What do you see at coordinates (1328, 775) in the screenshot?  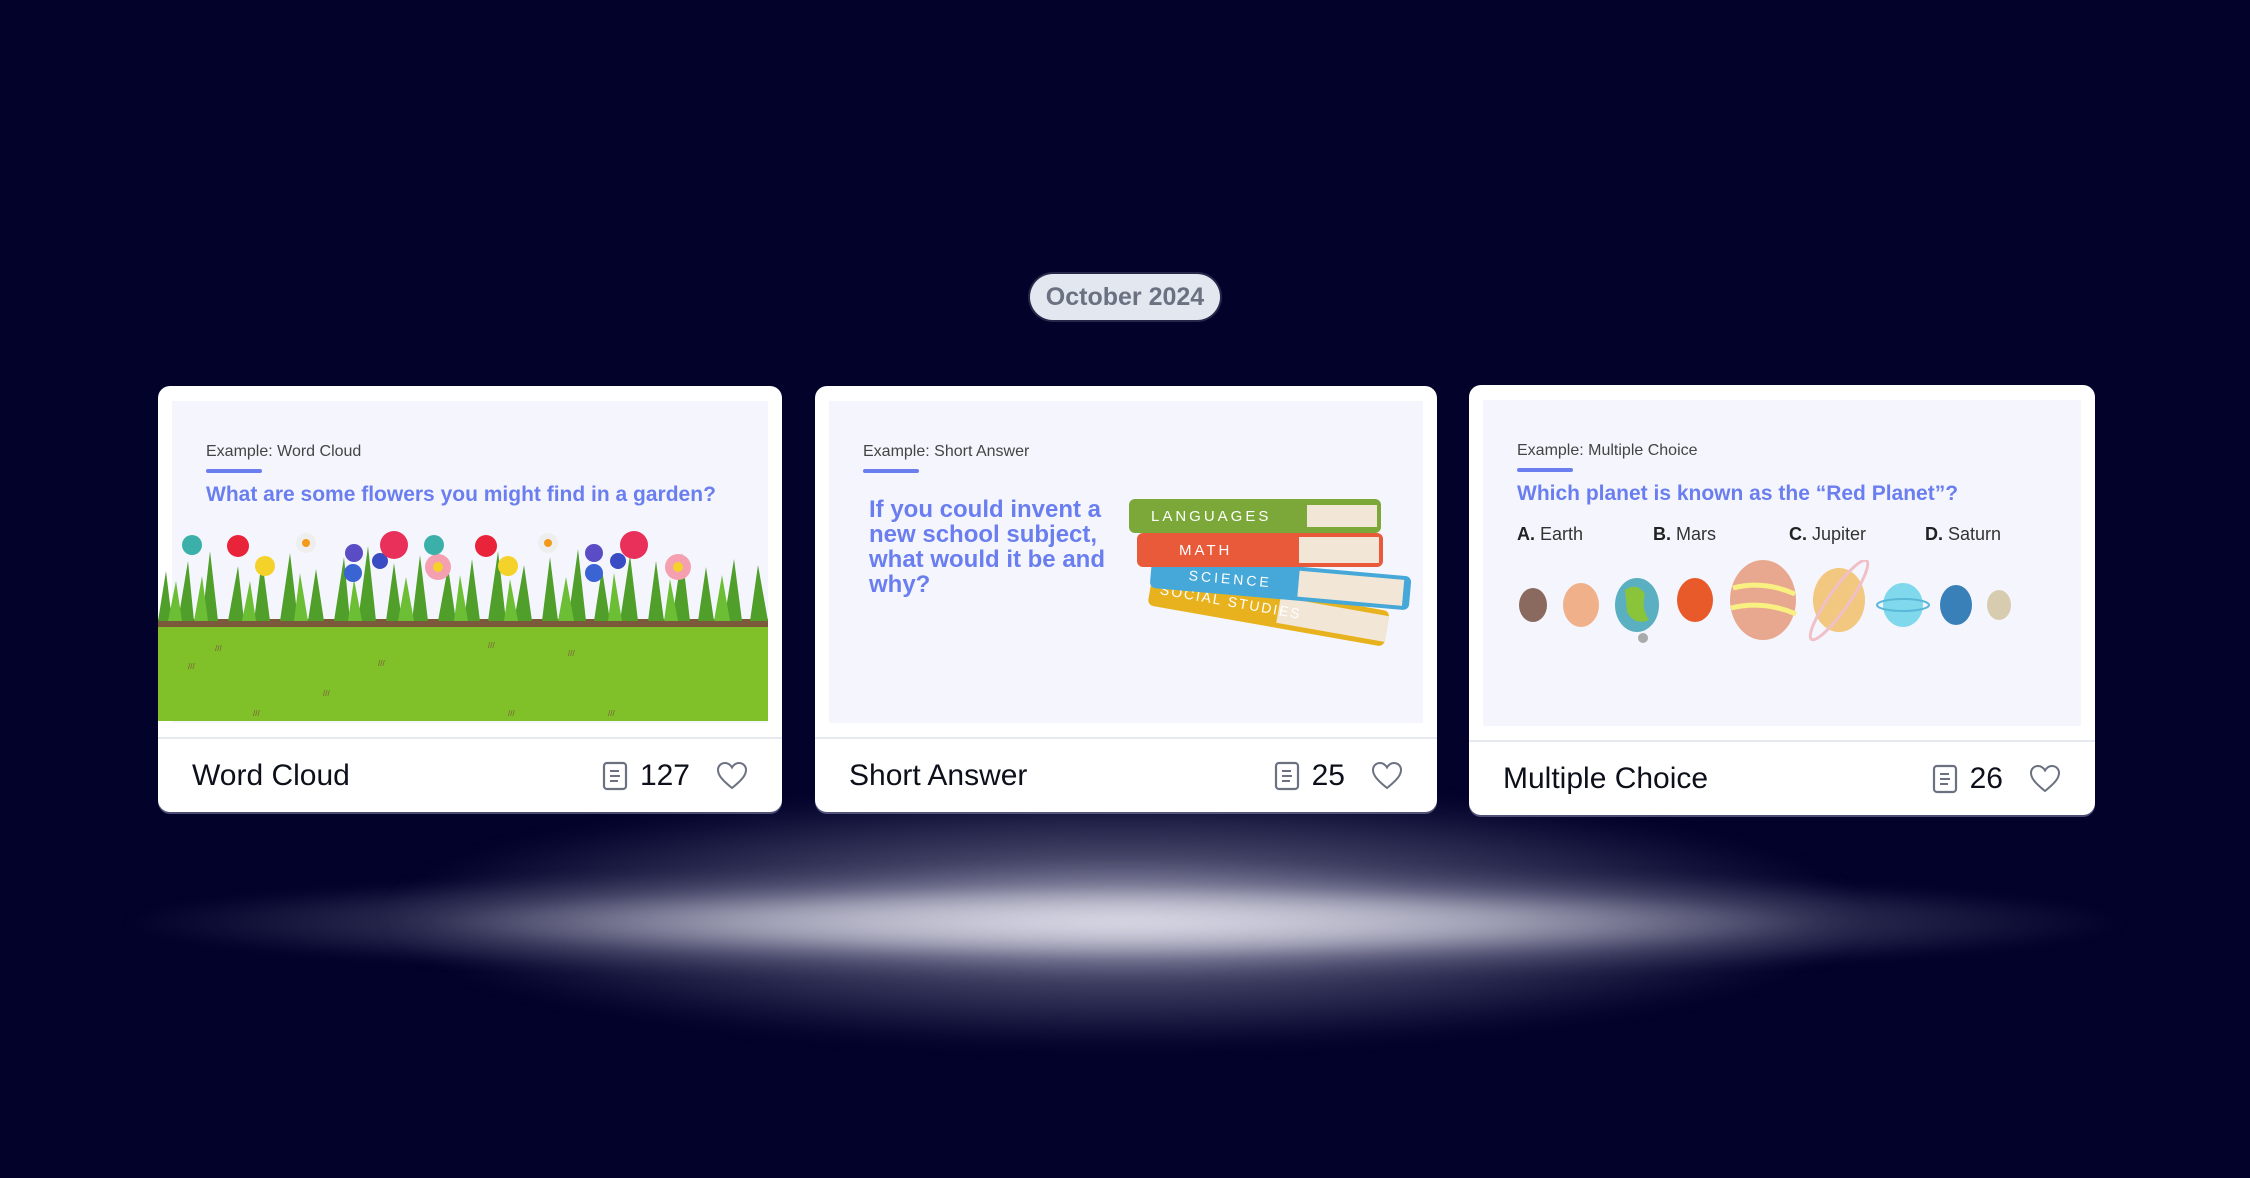 I see `response-count: 25` at bounding box center [1328, 775].